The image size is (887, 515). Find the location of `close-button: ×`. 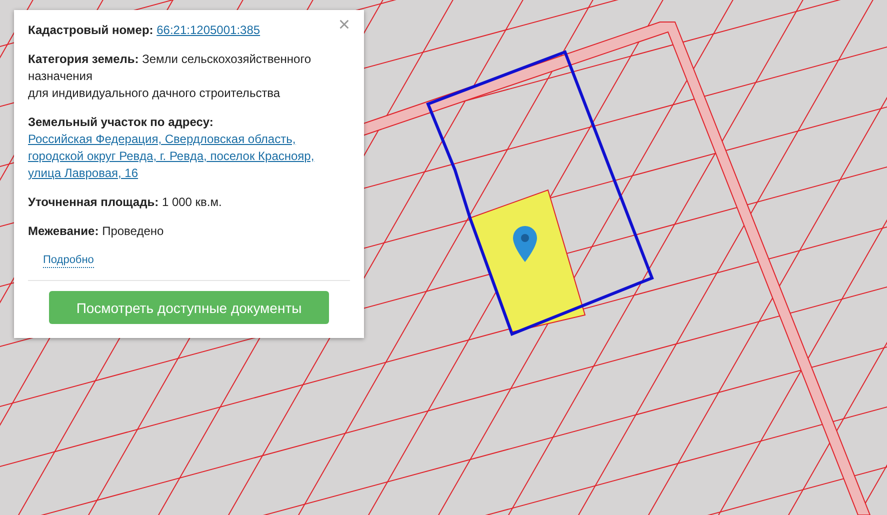

close-button: × is located at coordinates (344, 25).